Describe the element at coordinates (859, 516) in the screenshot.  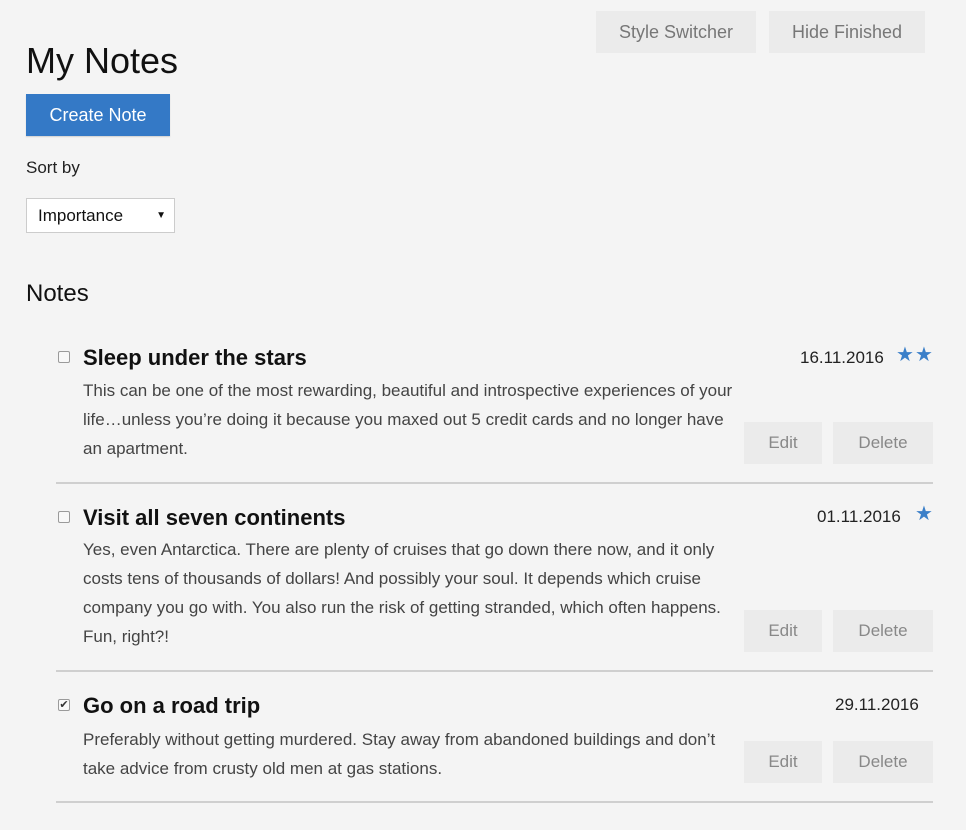
I see `note-date: 01.11.2016` at that location.